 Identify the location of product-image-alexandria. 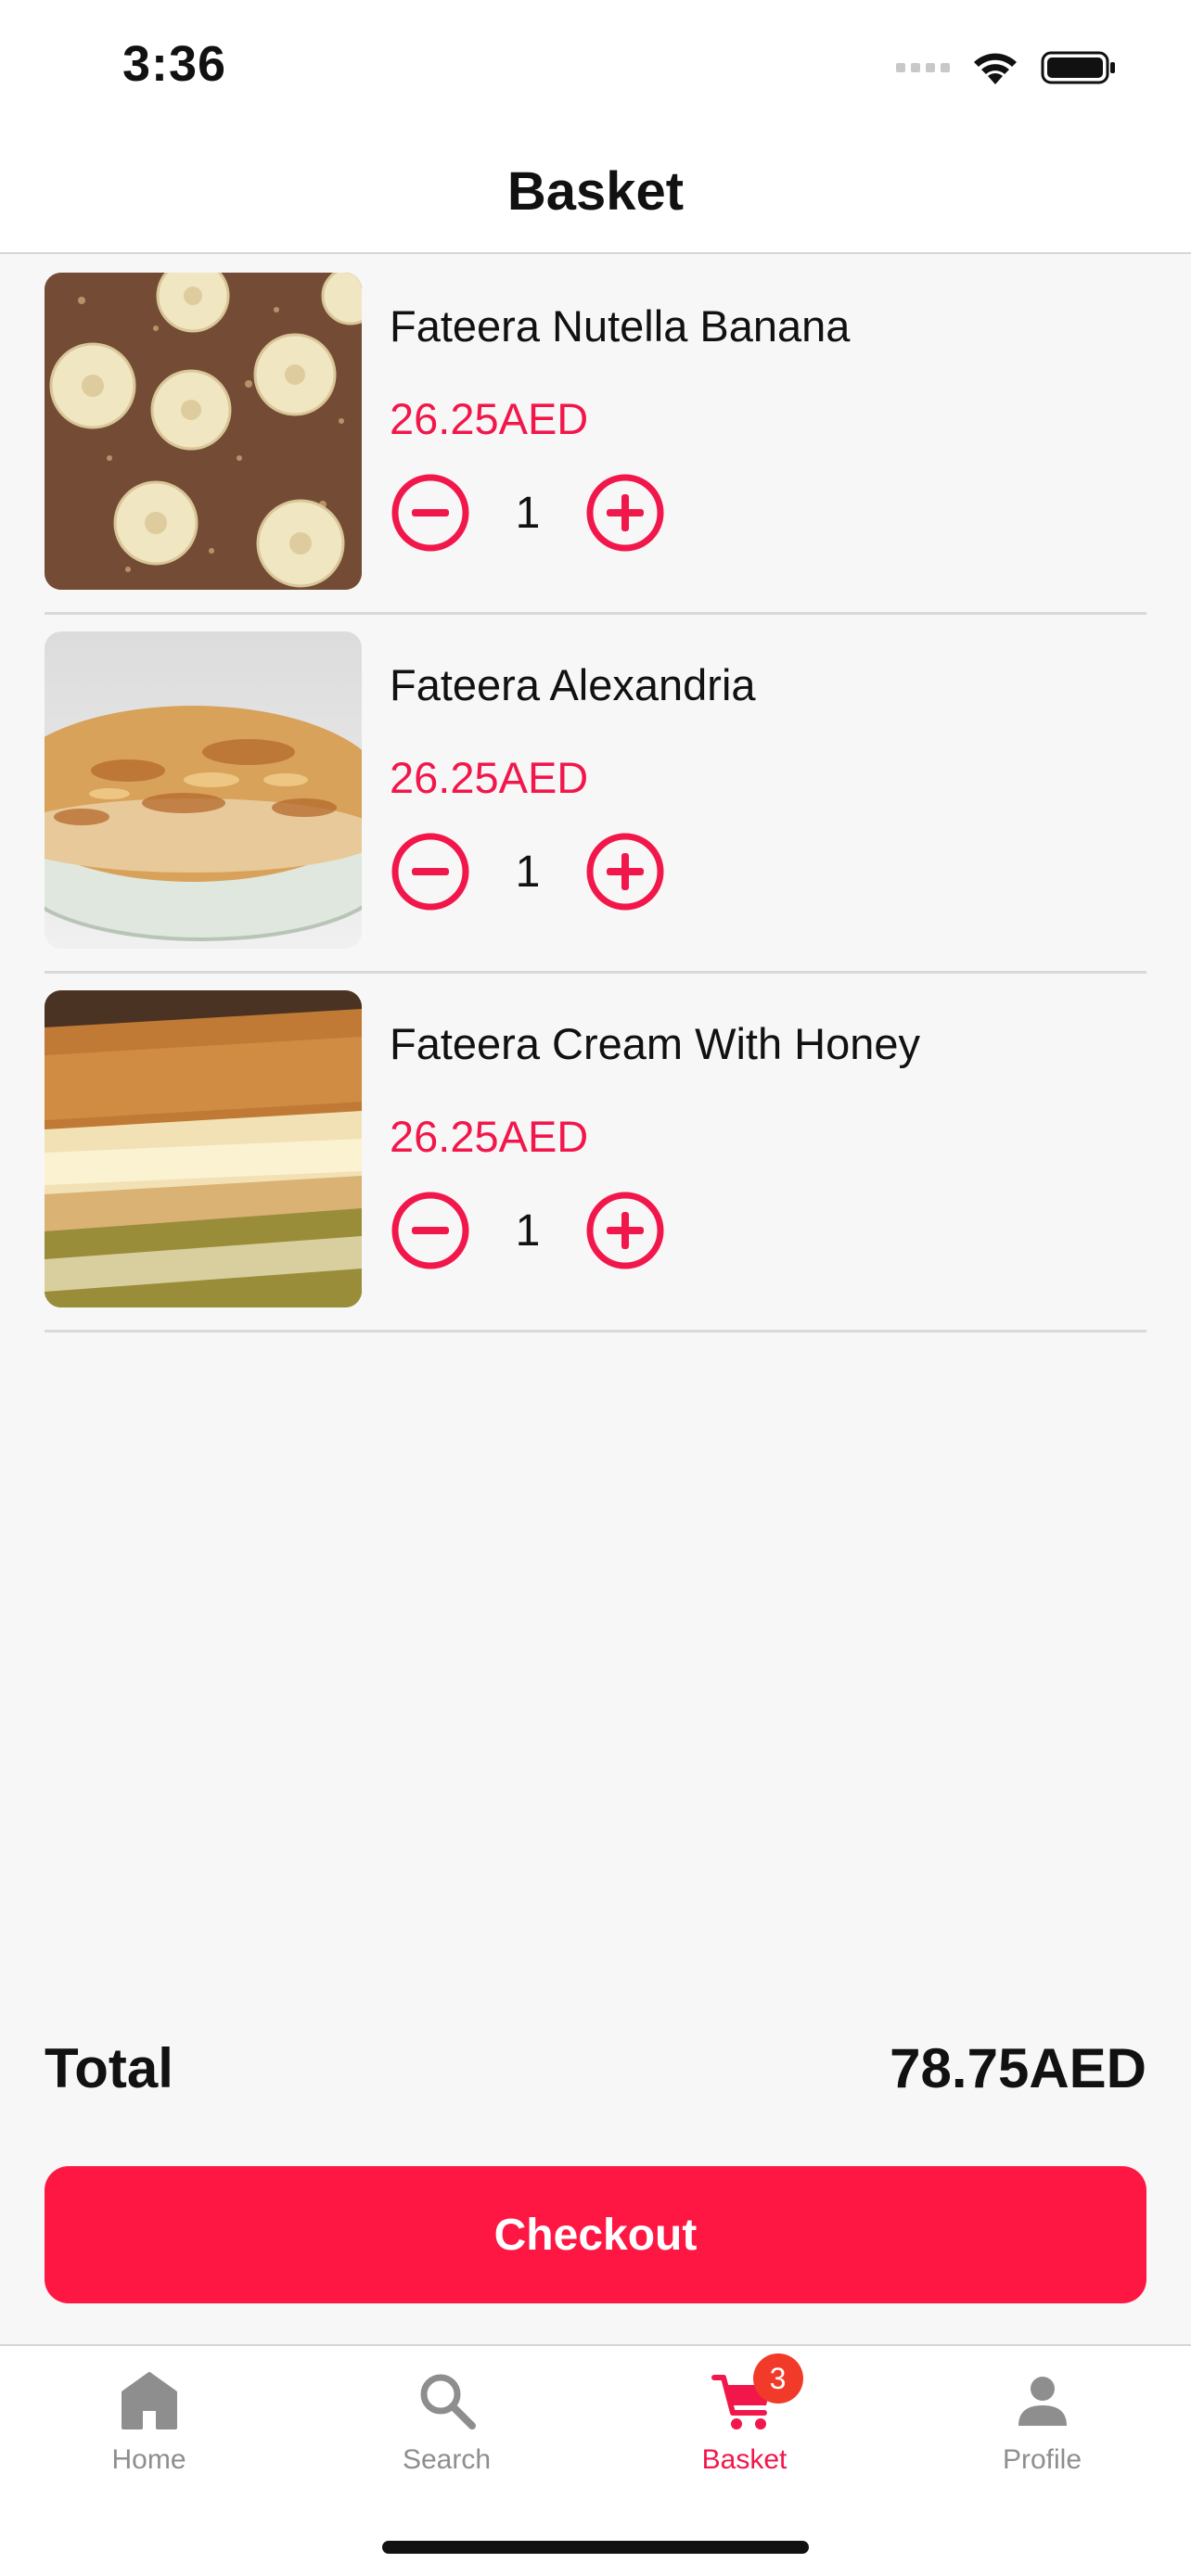
(203, 790).